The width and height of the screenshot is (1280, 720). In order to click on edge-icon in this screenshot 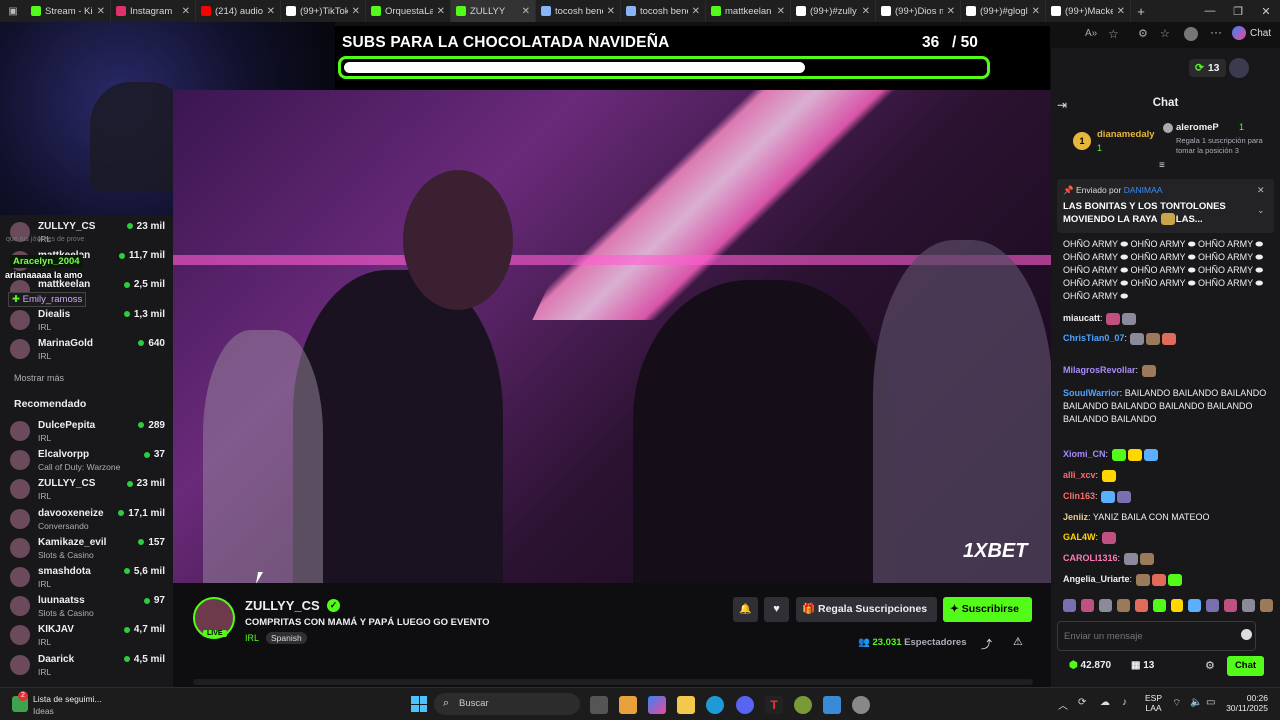, I will do `click(715, 705)`.